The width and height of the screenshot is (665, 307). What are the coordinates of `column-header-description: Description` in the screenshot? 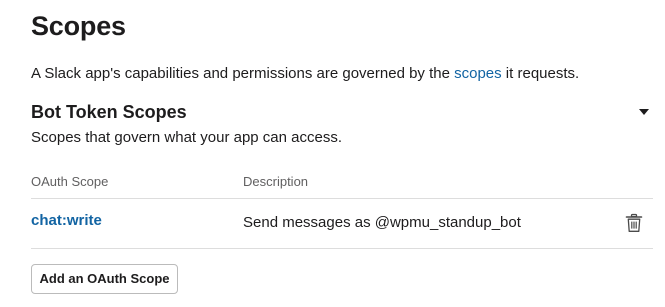 It's located at (276, 181).